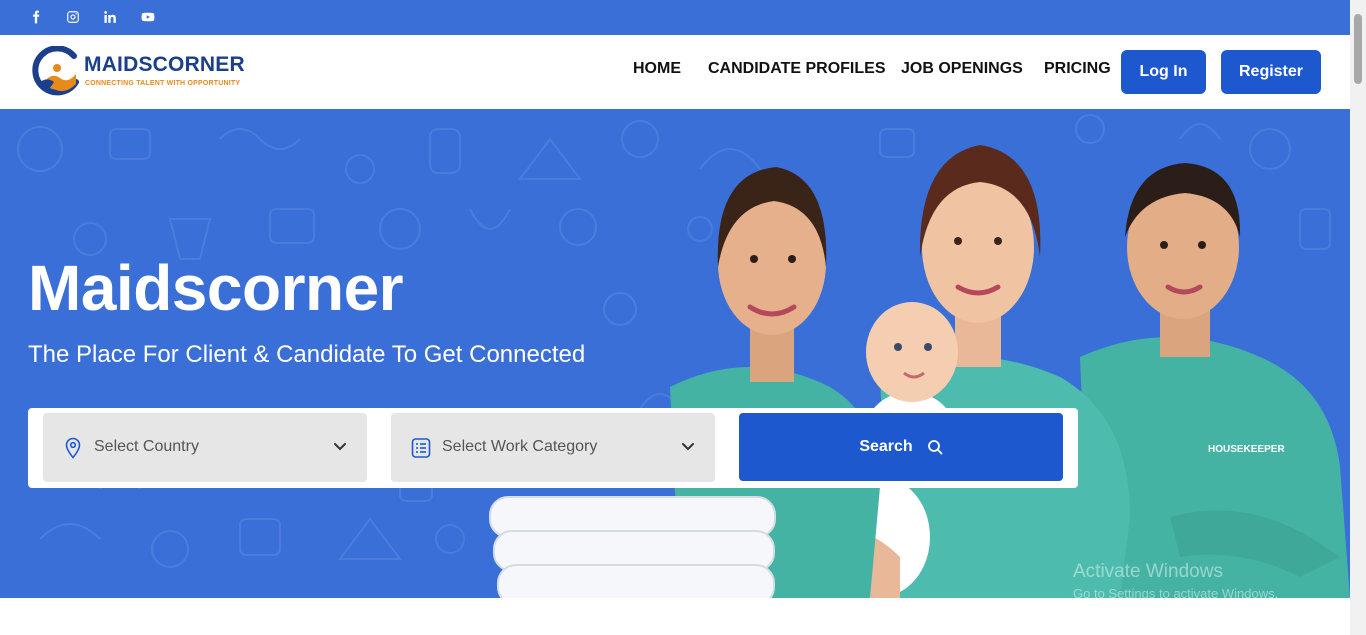  Describe the element at coordinates (146, 446) in the screenshot. I see `country-select-placeholder: Select Country` at that location.